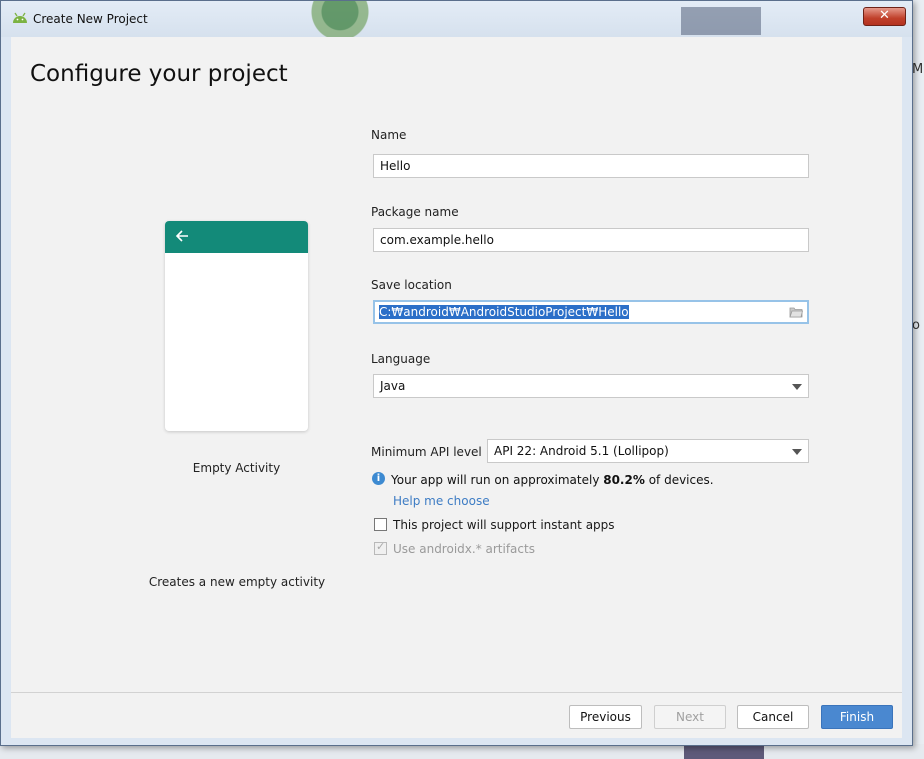 This screenshot has height=759, width=924. What do you see at coordinates (857, 717) in the screenshot?
I see `finish-button: Finish` at bounding box center [857, 717].